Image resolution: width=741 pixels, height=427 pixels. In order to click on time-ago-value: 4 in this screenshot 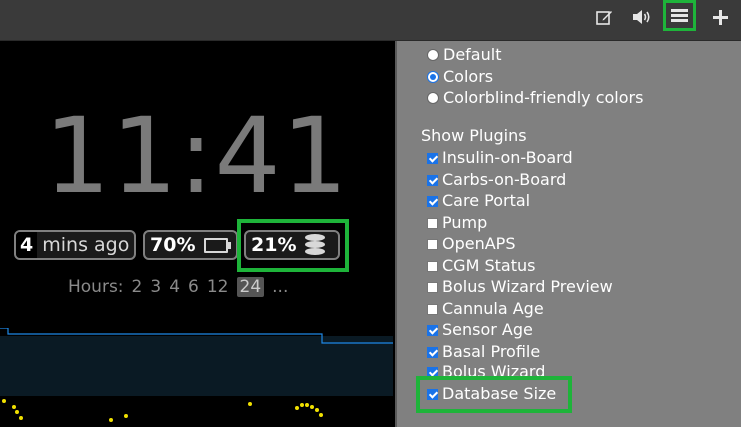, I will do `click(27, 245)`.